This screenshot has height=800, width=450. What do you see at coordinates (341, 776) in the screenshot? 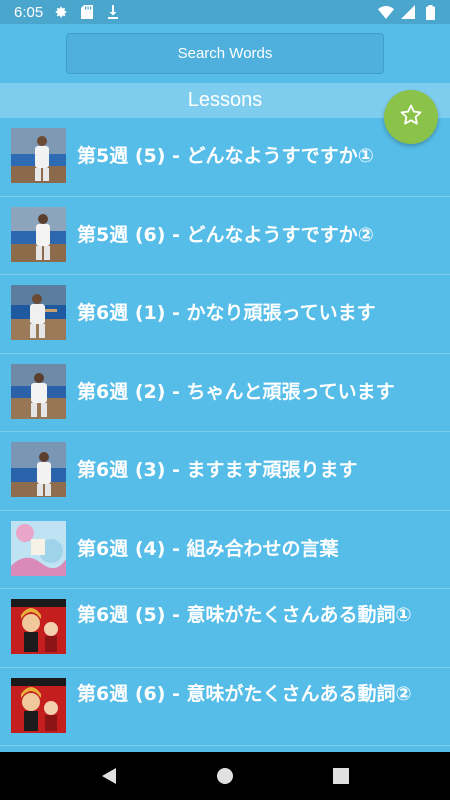
I see `recents-icon` at bounding box center [341, 776].